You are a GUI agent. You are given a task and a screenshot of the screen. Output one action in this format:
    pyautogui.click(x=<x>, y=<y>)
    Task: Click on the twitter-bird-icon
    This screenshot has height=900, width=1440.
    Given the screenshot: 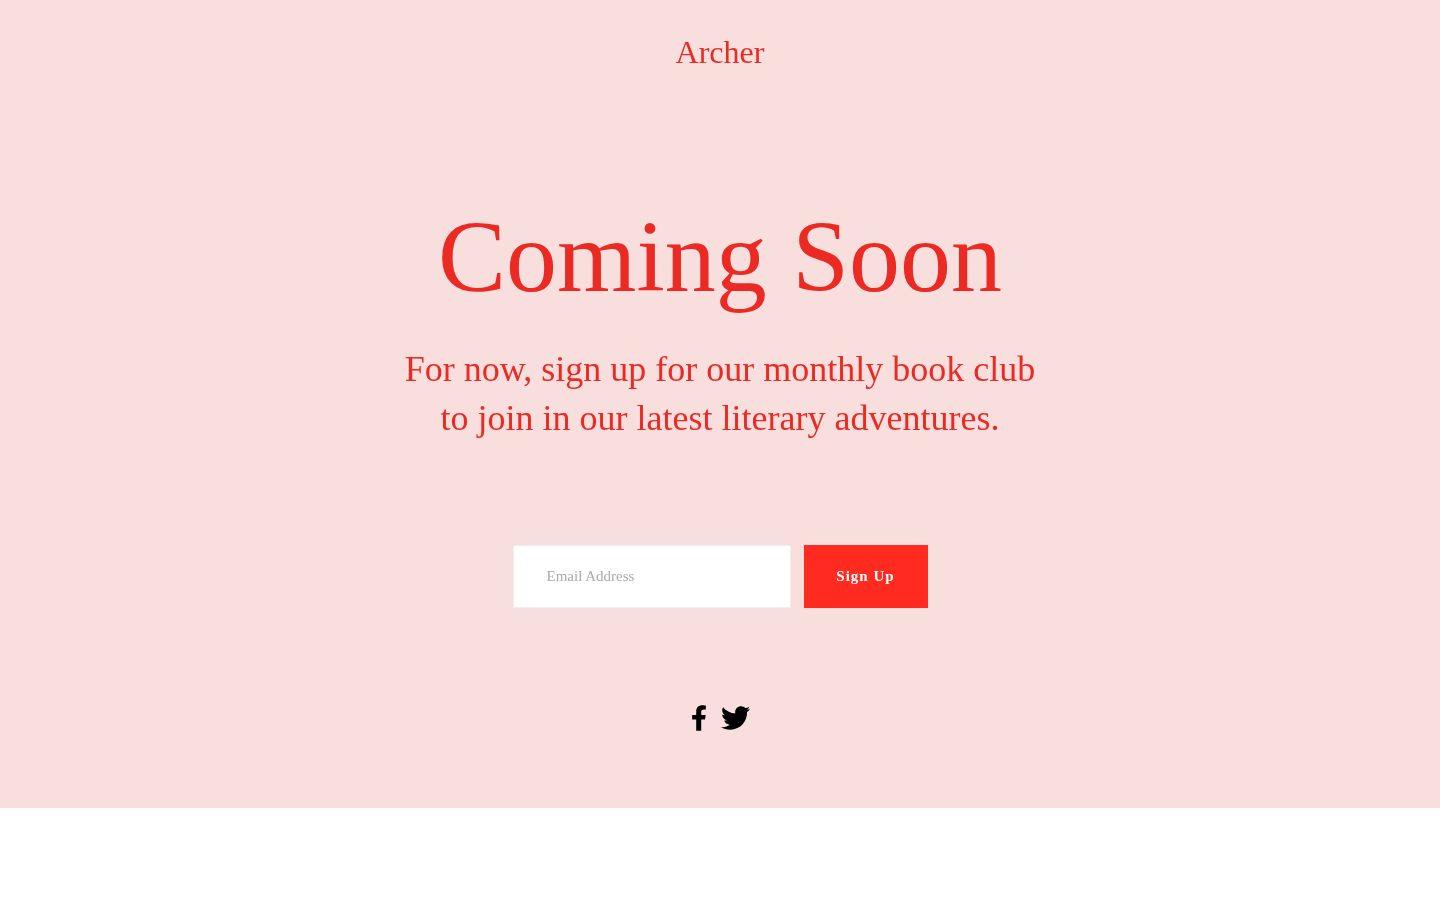 What is the action you would take?
    pyautogui.click(x=735, y=718)
    